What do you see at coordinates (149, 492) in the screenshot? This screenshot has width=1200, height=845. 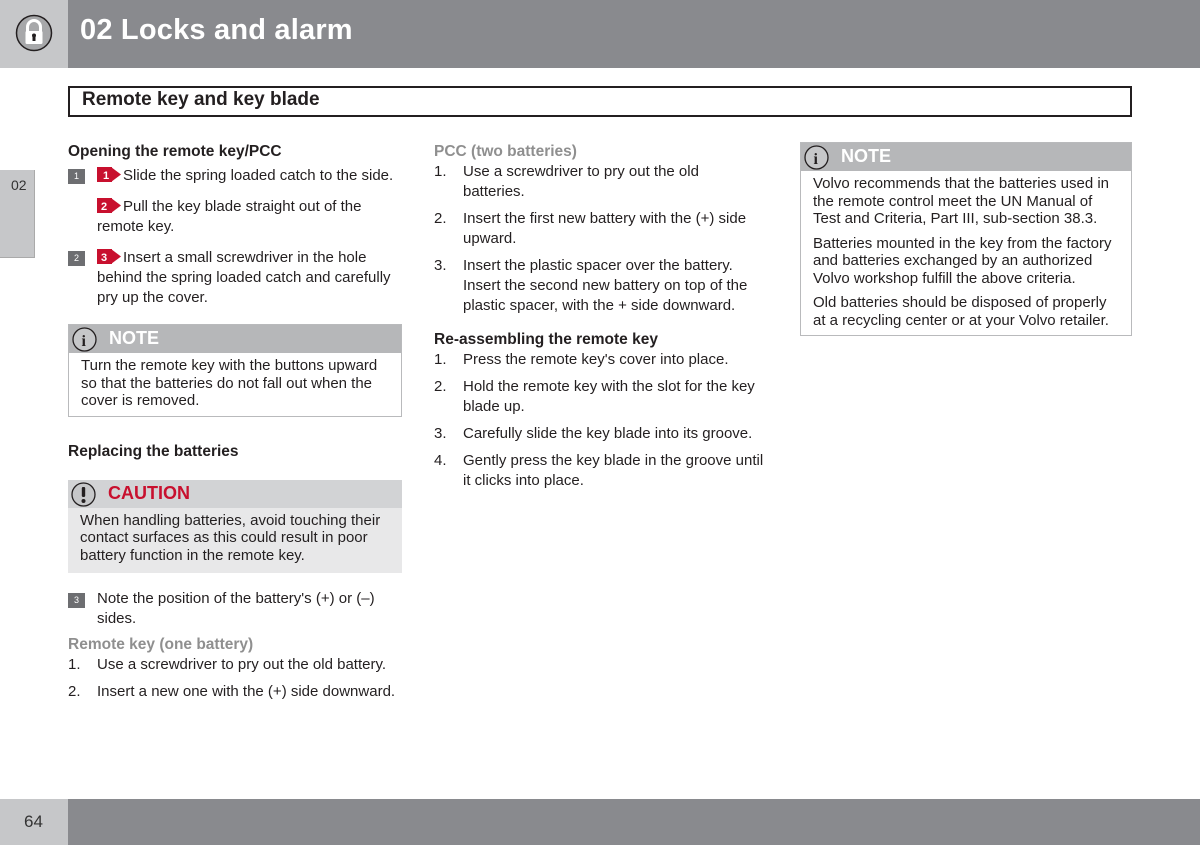 I see `caution-label: CAUTION` at bounding box center [149, 492].